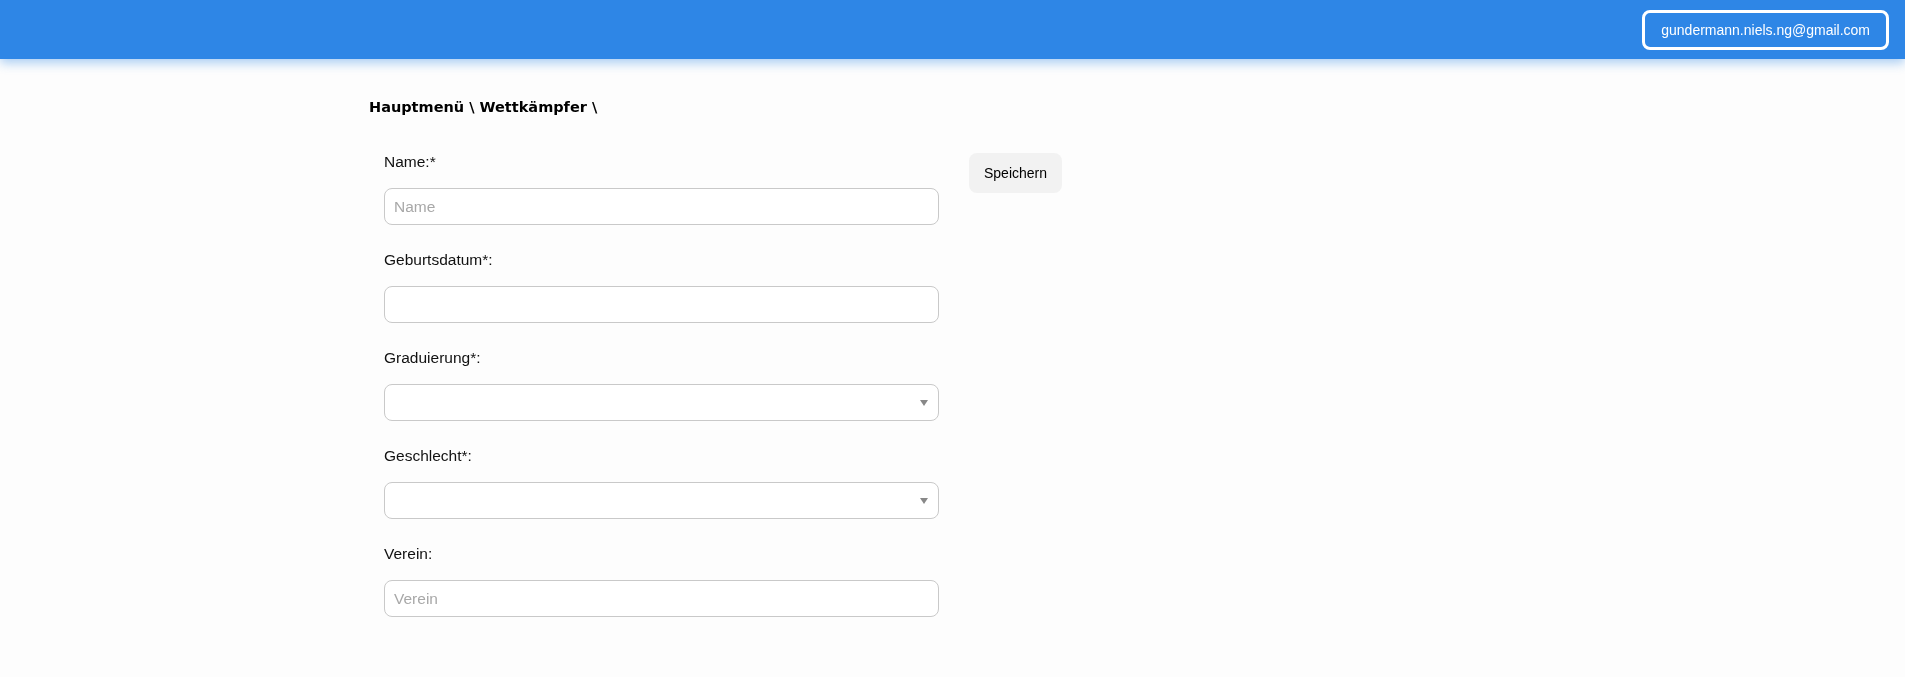 The height and width of the screenshot is (677, 1905). What do you see at coordinates (1016, 173) in the screenshot?
I see `save-button: Speichern` at bounding box center [1016, 173].